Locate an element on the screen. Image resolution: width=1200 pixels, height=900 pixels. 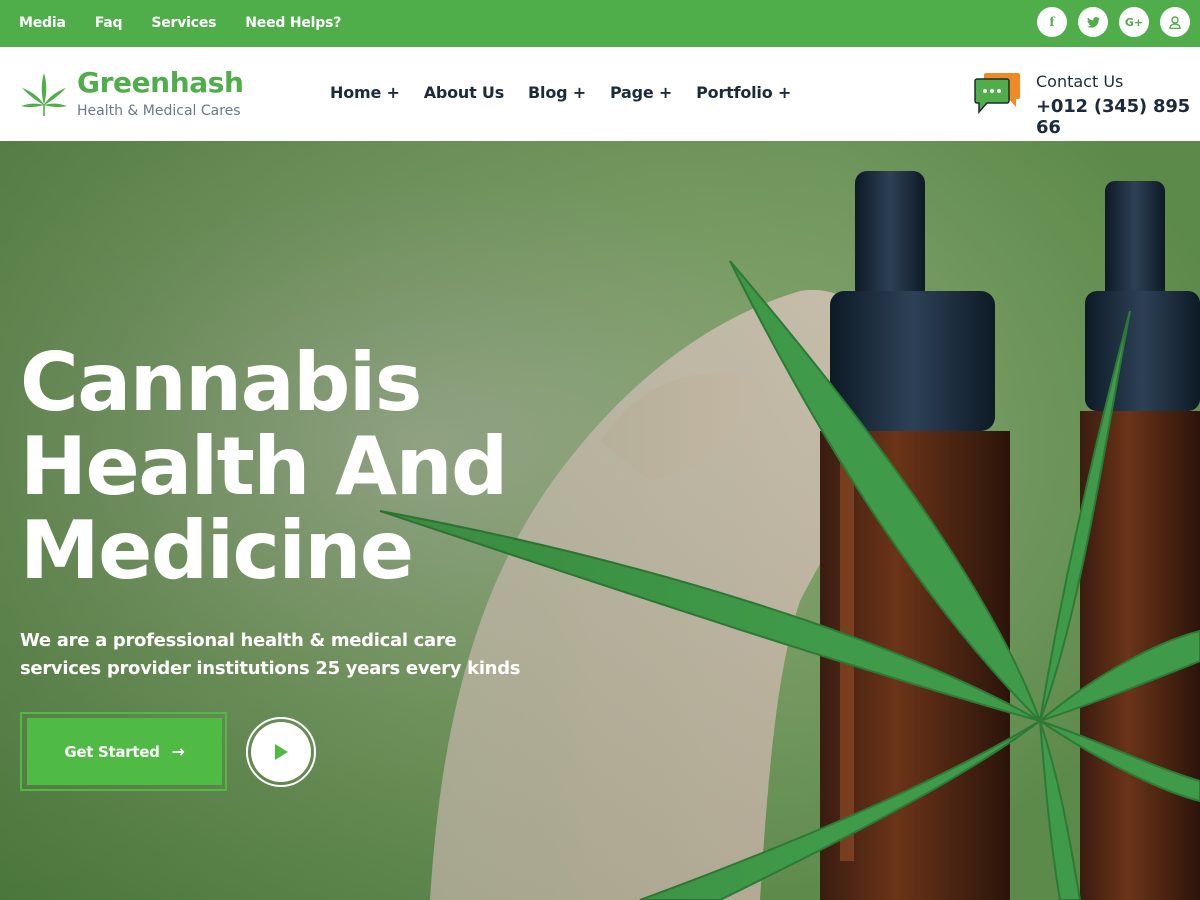
top-link-need-helps: Need Helps? is located at coordinates (293, 23).